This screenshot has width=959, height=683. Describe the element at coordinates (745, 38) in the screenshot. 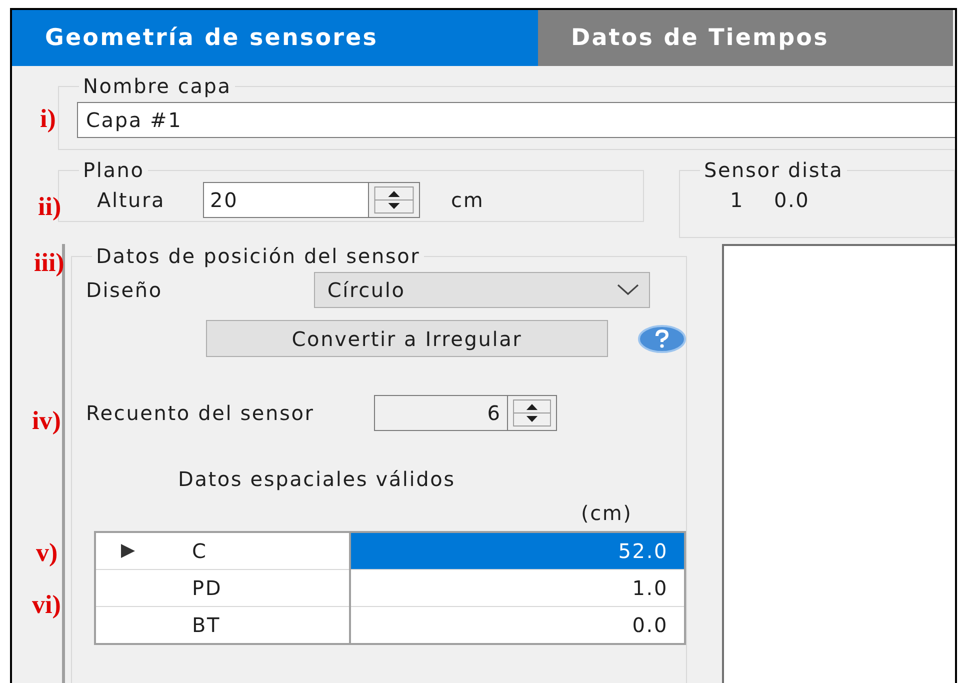

I see `tab: Datos de Tiempos` at that location.